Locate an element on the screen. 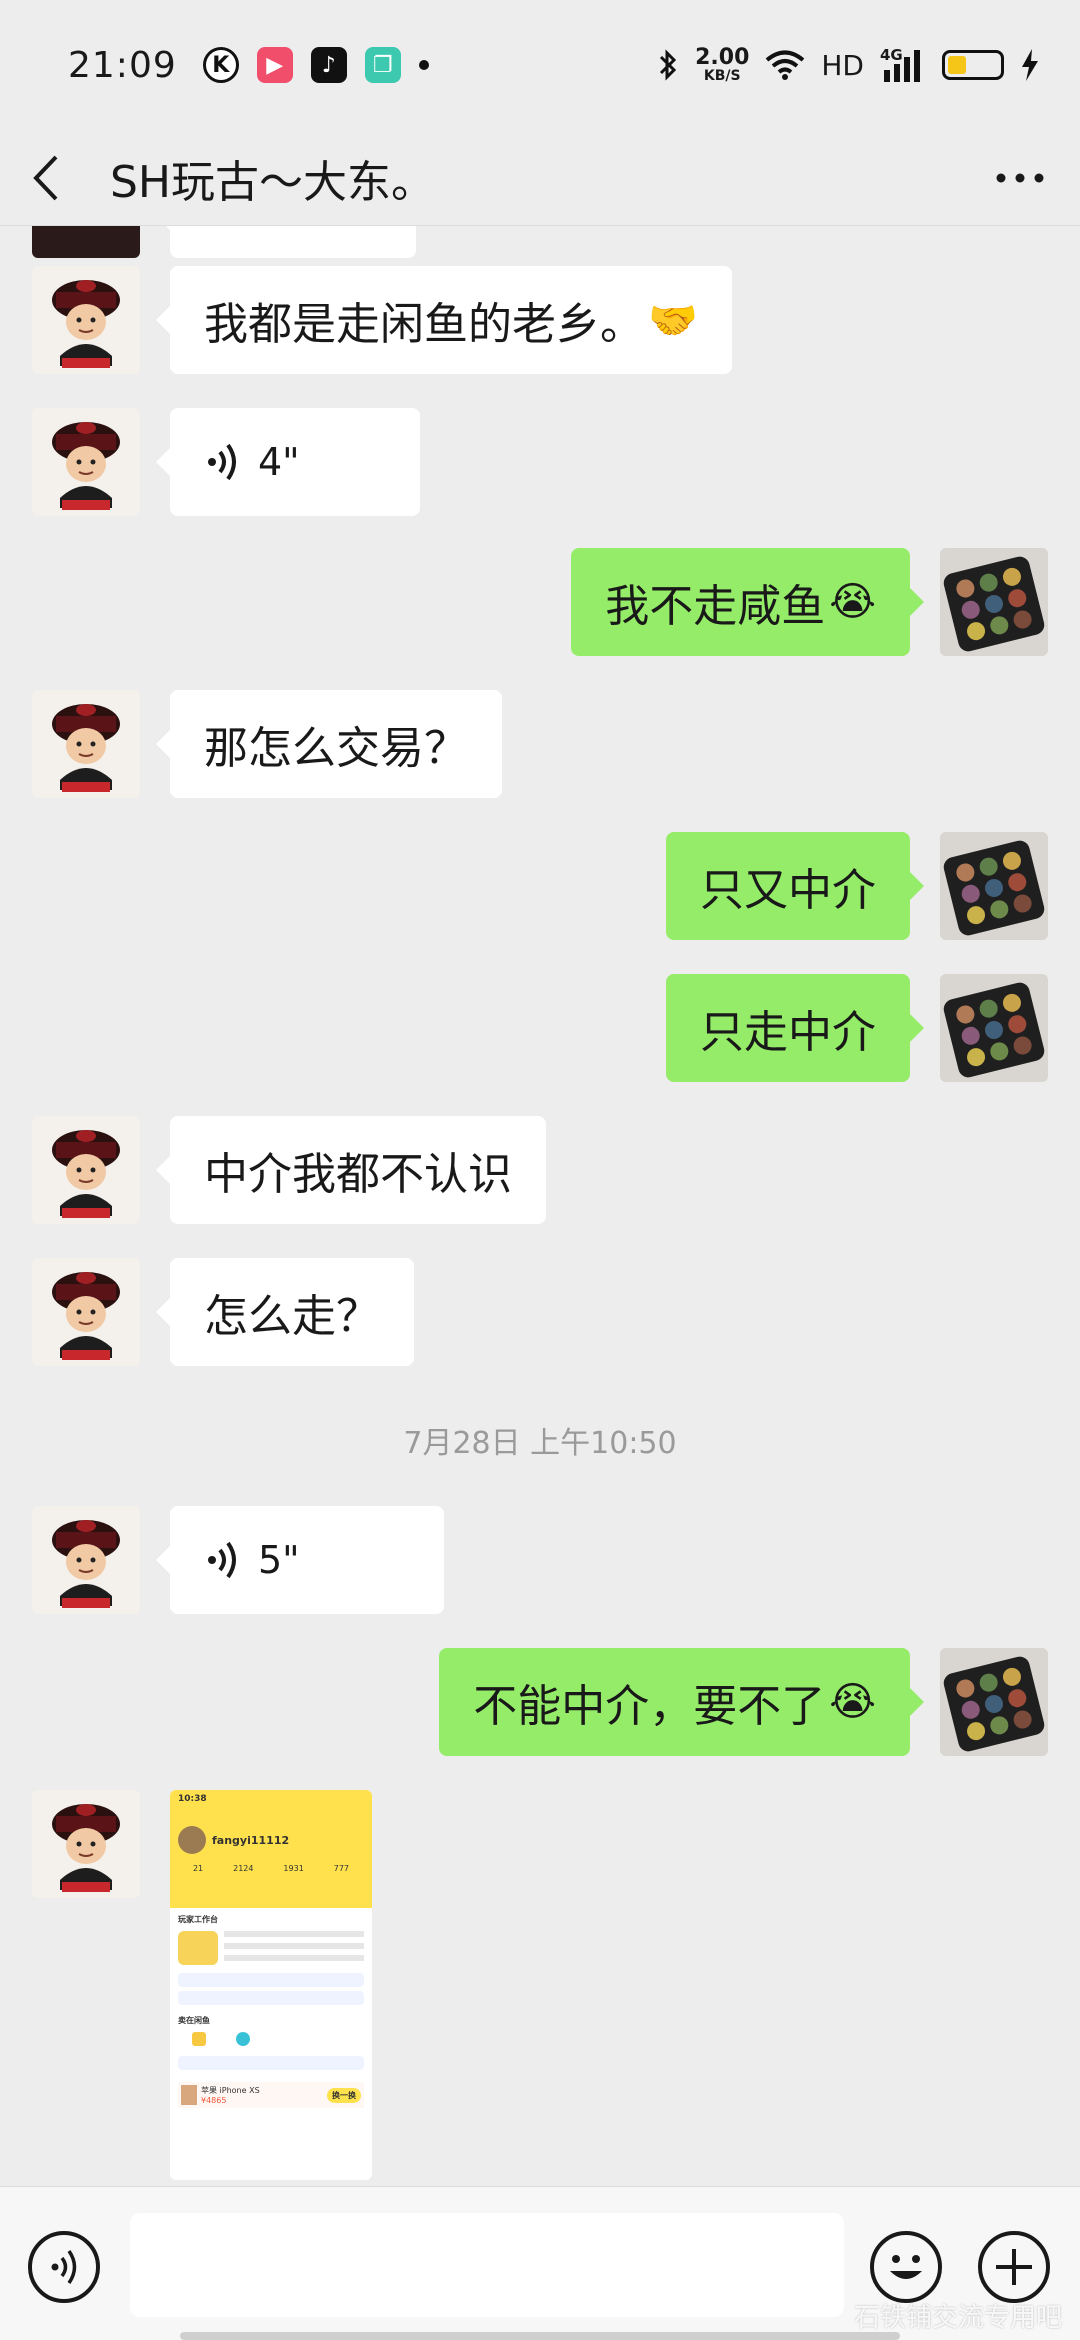  network-speed: 2.00 KB/S is located at coordinates (722, 64).